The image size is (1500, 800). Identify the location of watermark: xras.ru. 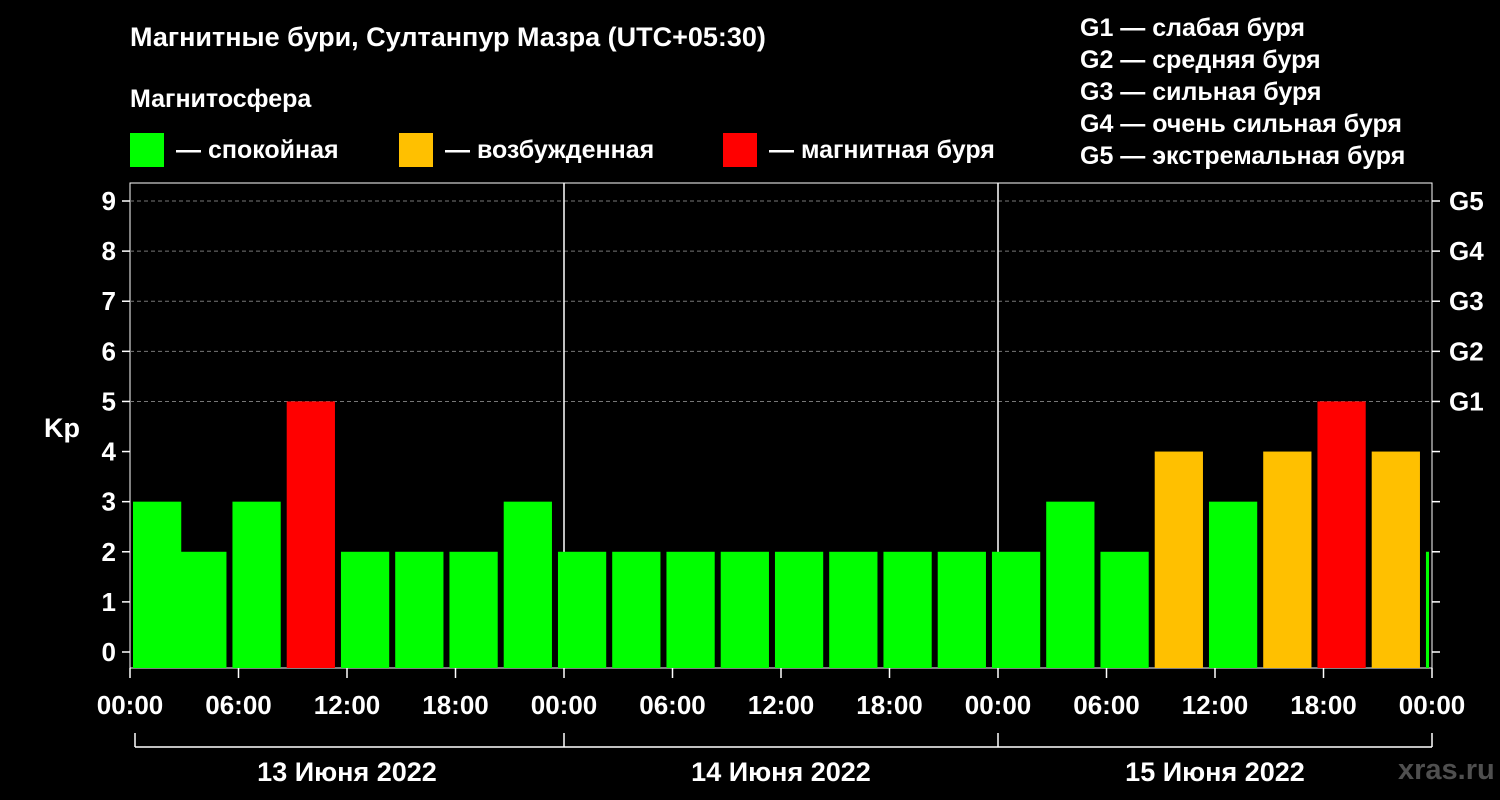
(1446, 770).